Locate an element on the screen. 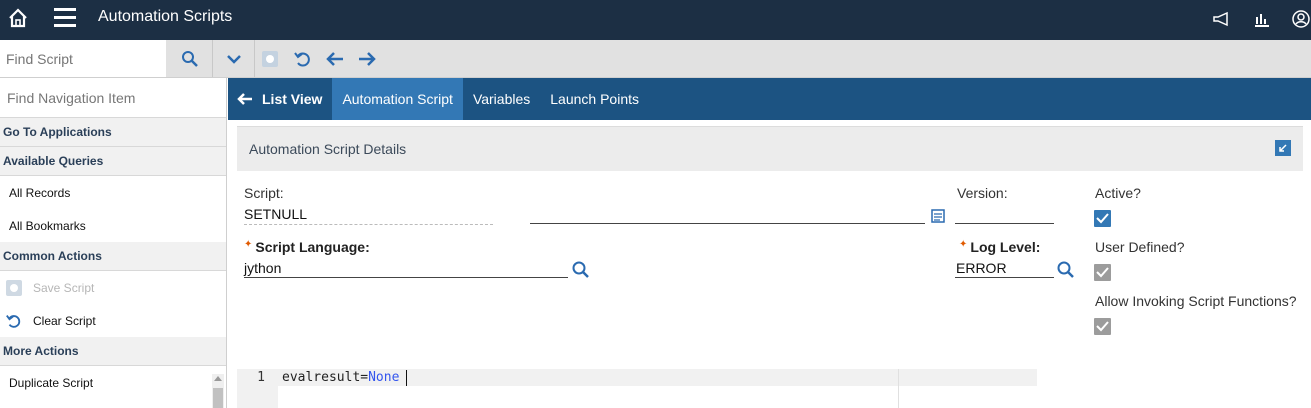 This screenshot has width=1311, height=408. tab-variables: Variables is located at coordinates (501, 99).